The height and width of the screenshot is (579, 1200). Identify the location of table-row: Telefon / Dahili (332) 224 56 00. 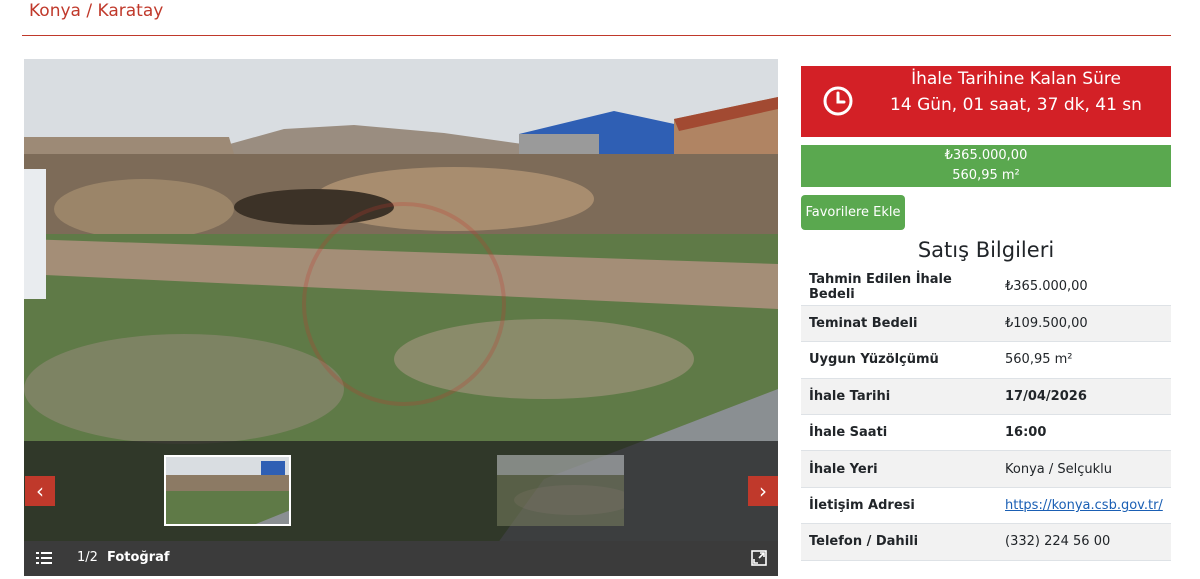
(986, 542).